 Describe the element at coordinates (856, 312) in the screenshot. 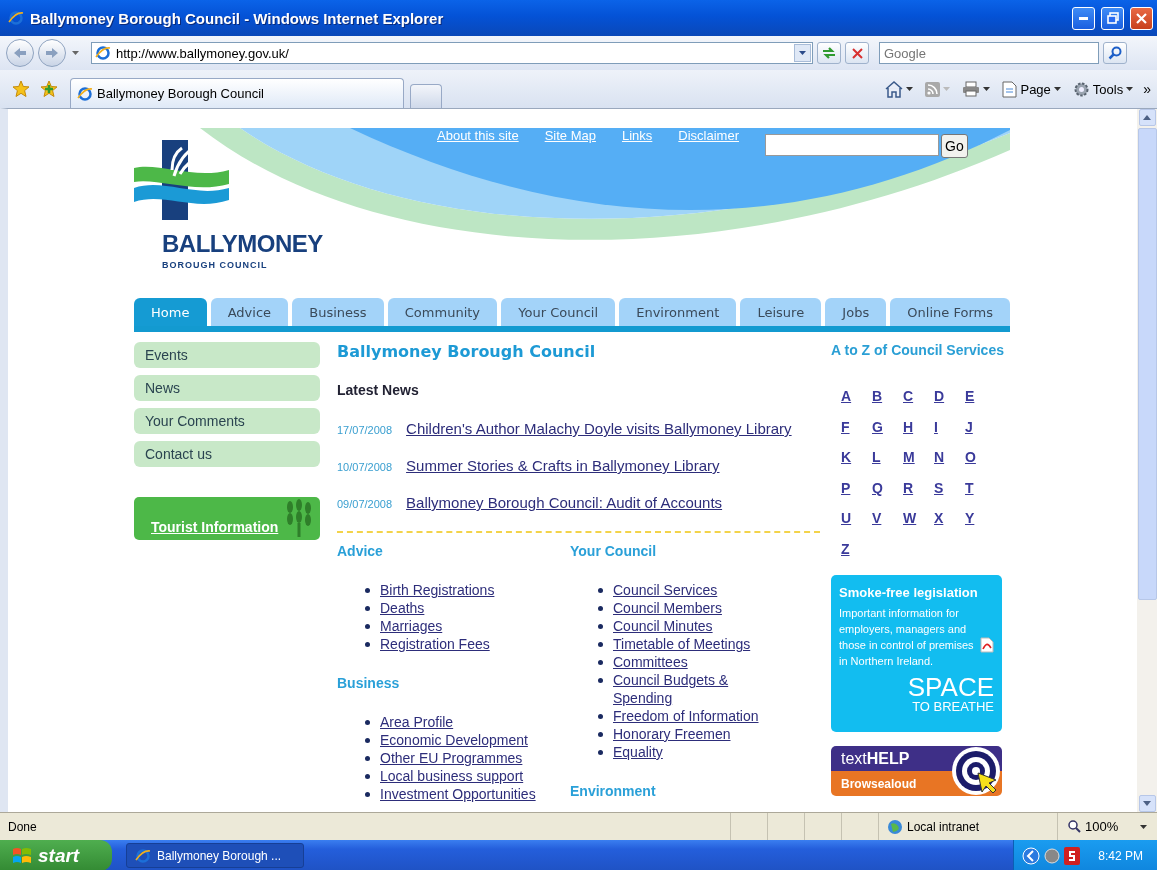

I see `nav-tab: Jobs` at that location.